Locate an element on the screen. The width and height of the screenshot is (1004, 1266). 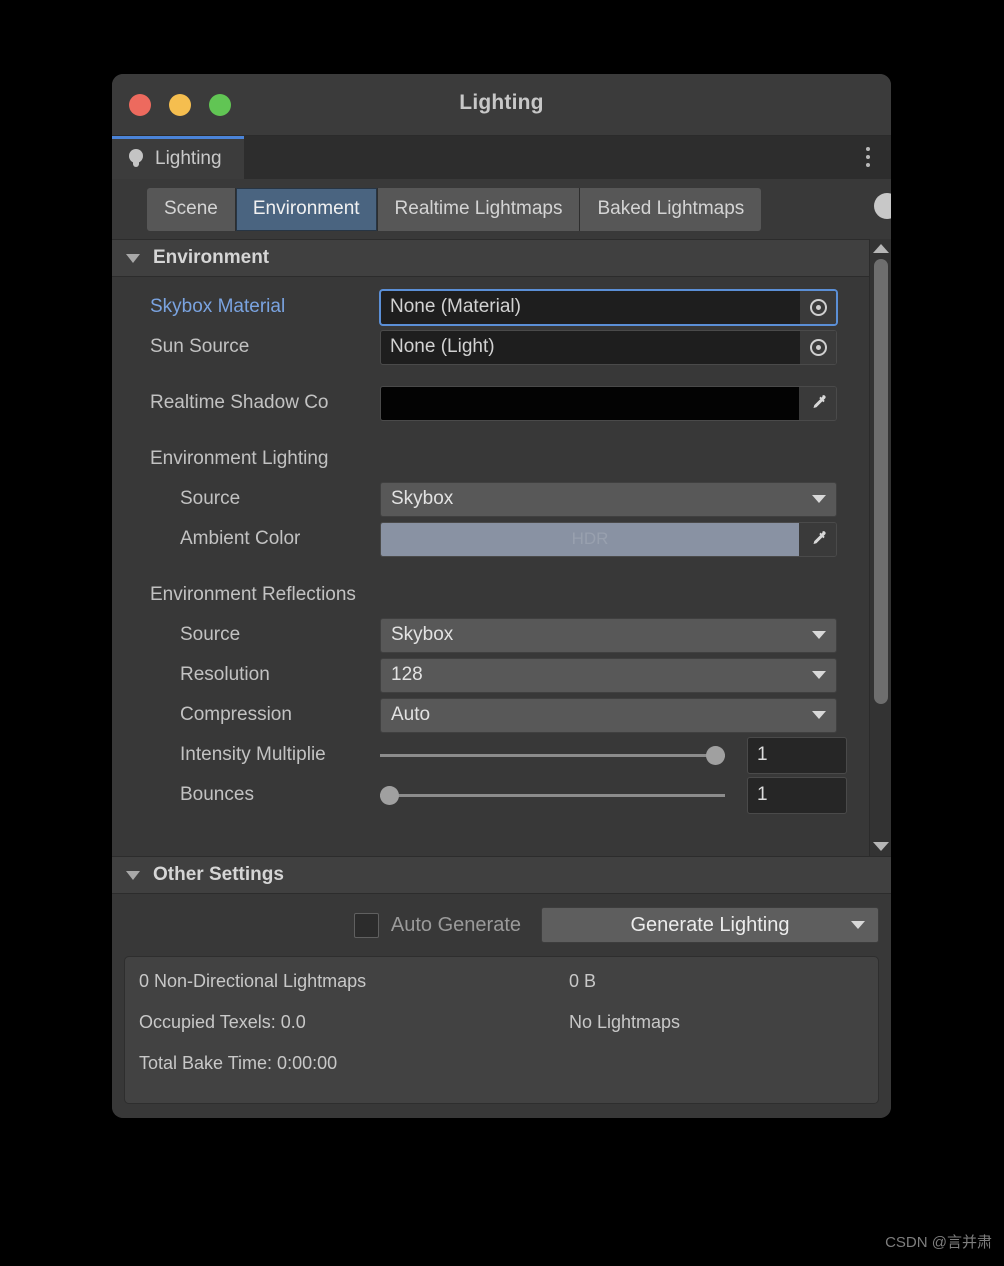
row-environment-lighting-group: Environment Lighting is located at coordinates (479, 459).